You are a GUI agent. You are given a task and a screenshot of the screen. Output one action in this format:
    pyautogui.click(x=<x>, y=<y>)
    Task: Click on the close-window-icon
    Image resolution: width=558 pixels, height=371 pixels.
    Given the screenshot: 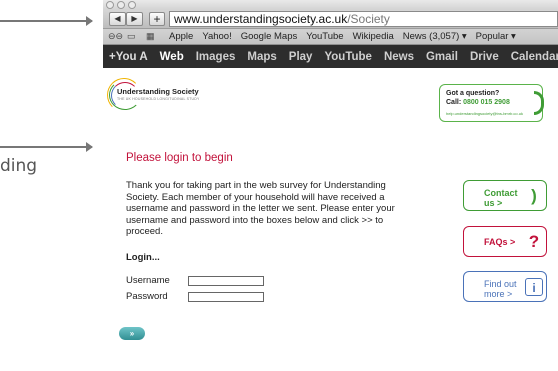 What is the action you would take?
    pyautogui.click(x=110, y=5)
    